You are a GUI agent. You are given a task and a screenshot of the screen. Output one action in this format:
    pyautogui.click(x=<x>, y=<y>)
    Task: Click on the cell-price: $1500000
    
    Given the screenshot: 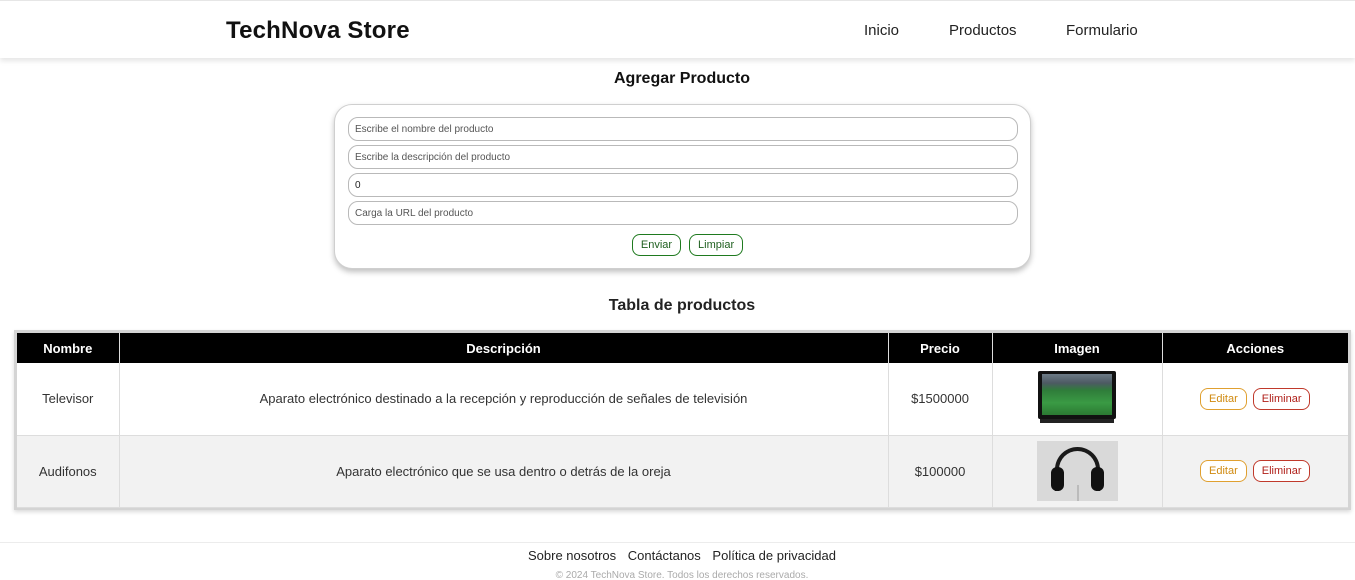 What is the action you would take?
    pyautogui.click(x=940, y=399)
    